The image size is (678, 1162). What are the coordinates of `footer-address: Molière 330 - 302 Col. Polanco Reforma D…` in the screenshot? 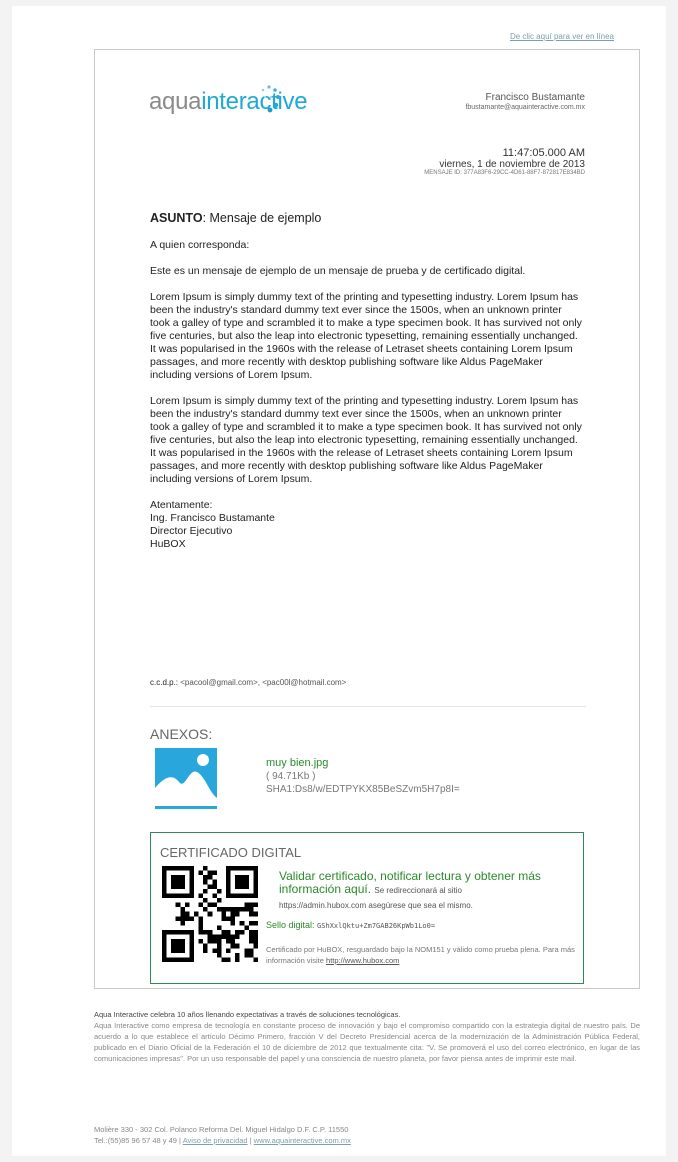 It's located at (222, 1135).